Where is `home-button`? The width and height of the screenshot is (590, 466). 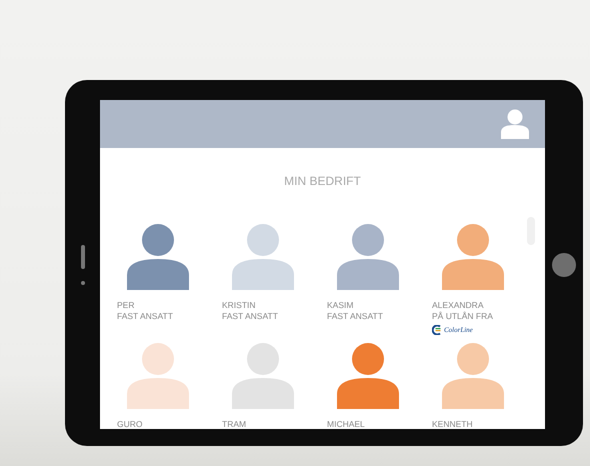 home-button is located at coordinates (564, 264).